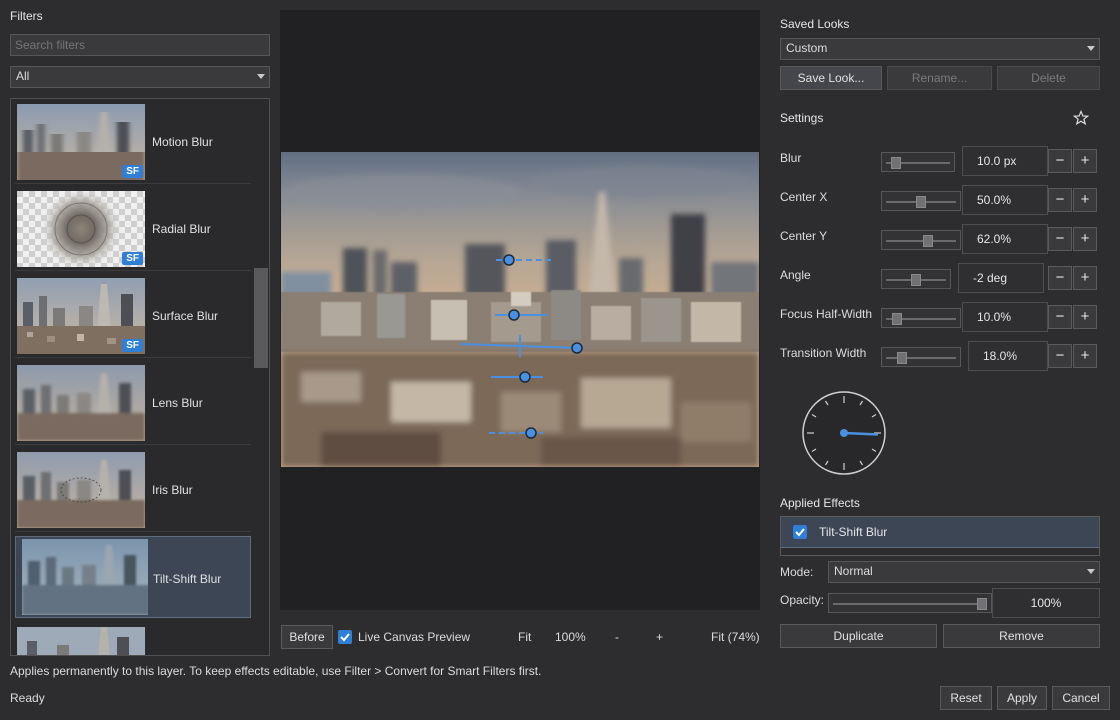 This screenshot has height=720, width=1120. Describe the element at coordinates (81, 229) in the screenshot. I see `radial-blur-thumbnail: SF` at that location.